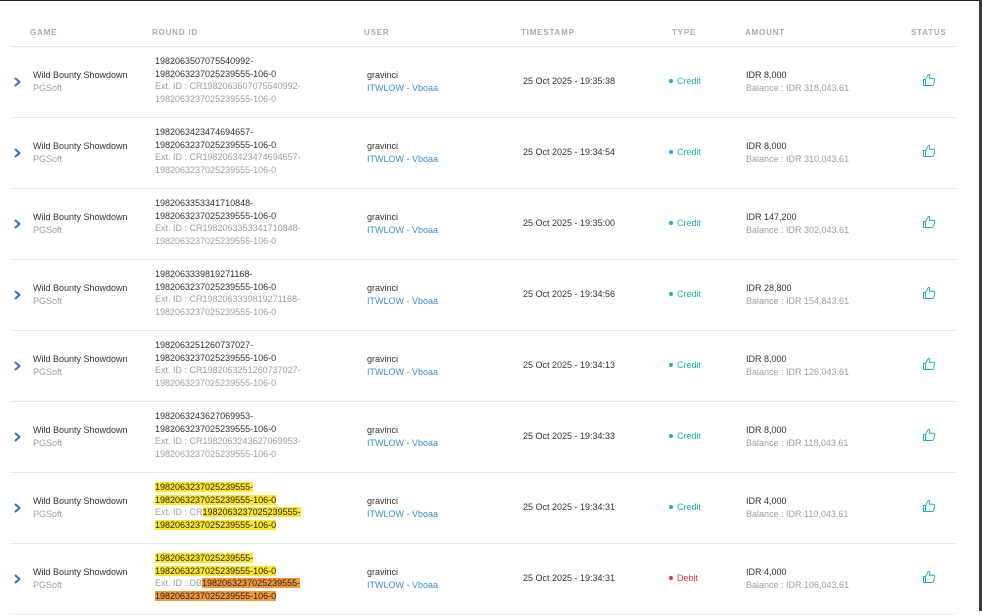 Image resolution: width=982 pixels, height=615 pixels. What do you see at coordinates (175, 32) in the screenshot?
I see `column-header-round-id: ROUND ID` at bounding box center [175, 32].